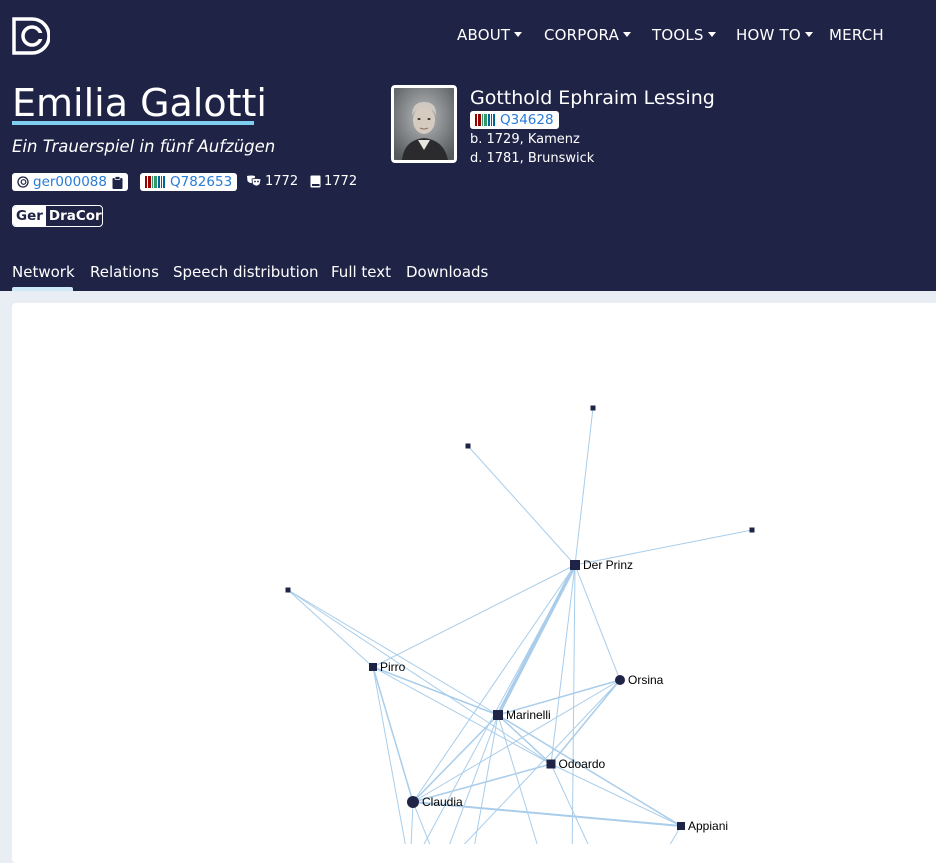 The height and width of the screenshot is (863, 936). Describe the element at coordinates (681, 826) in the screenshot. I see `graph-node-appiani` at that location.